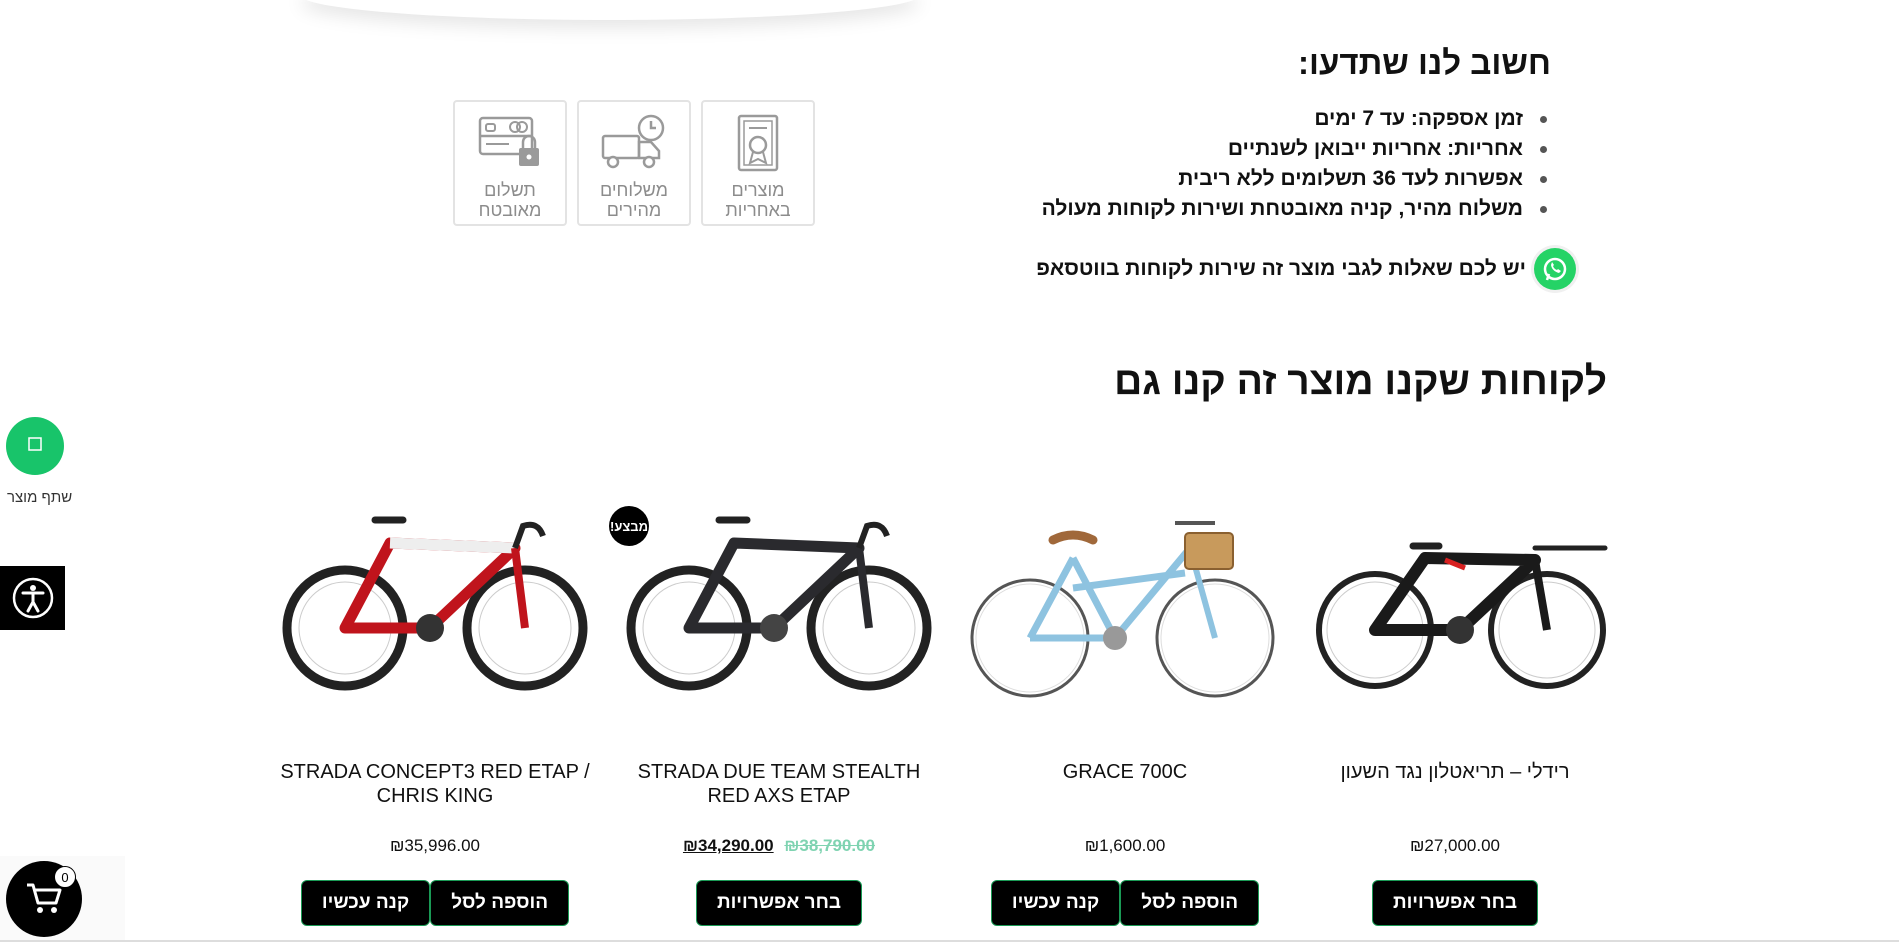 The height and width of the screenshot is (942, 1899). Describe the element at coordinates (1271, 149) in the screenshot. I see `info-bullet: אחריות: אחריות ייבואן לשנתיים` at that location.